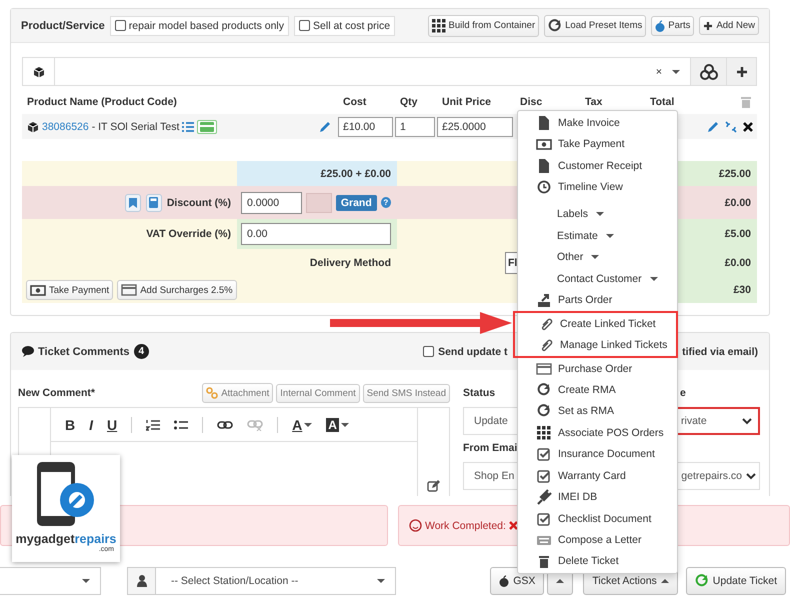  What do you see at coordinates (65, 126) in the screenshot?
I see `product-code-link: 38086526` at bounding box center [65, 126].